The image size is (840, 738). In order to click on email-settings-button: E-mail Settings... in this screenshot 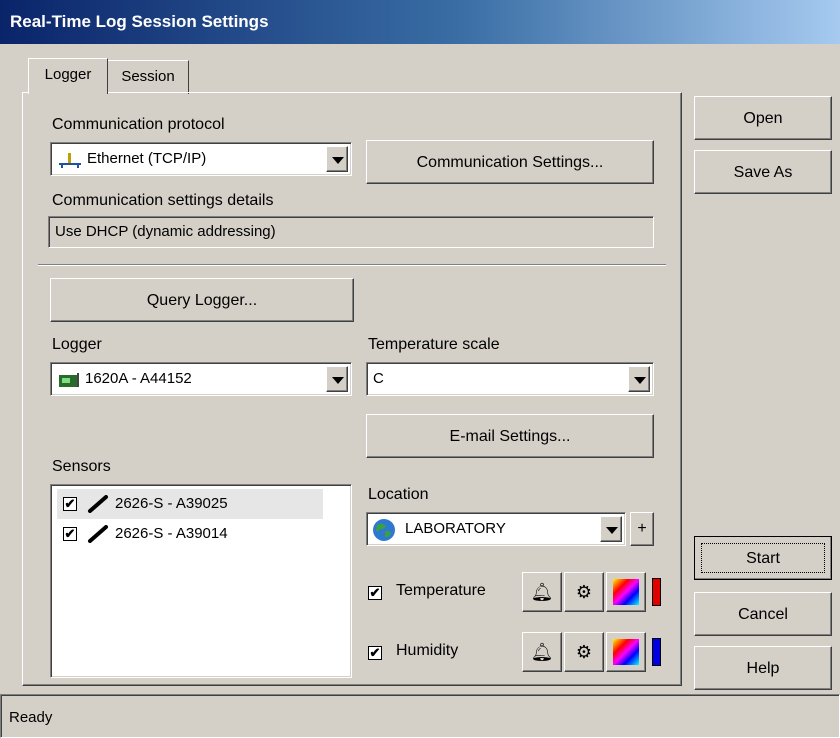, I will do `click(510, 436)`.